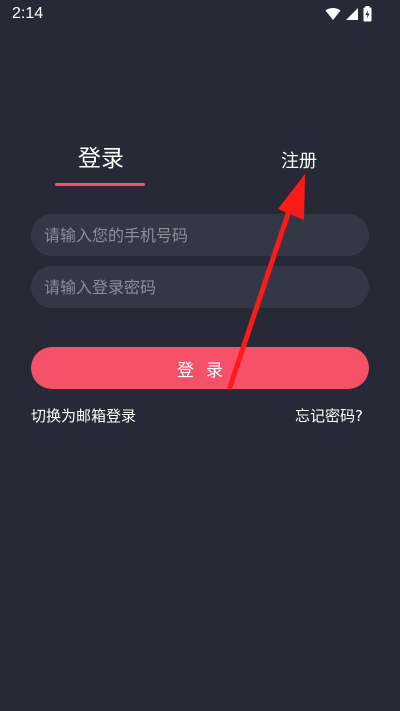 The image size is (400, 711). I want to click on status-bar: 2:14, so click(200, 14).